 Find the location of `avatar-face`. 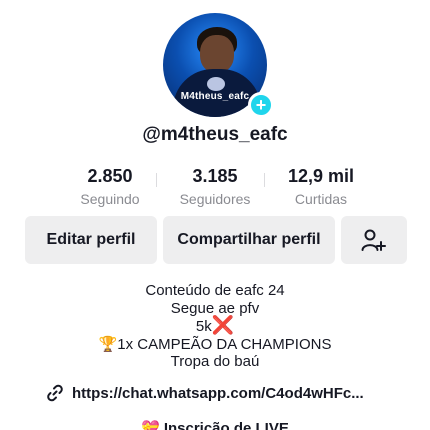

avatar-face is located at coordinates (217, 54).